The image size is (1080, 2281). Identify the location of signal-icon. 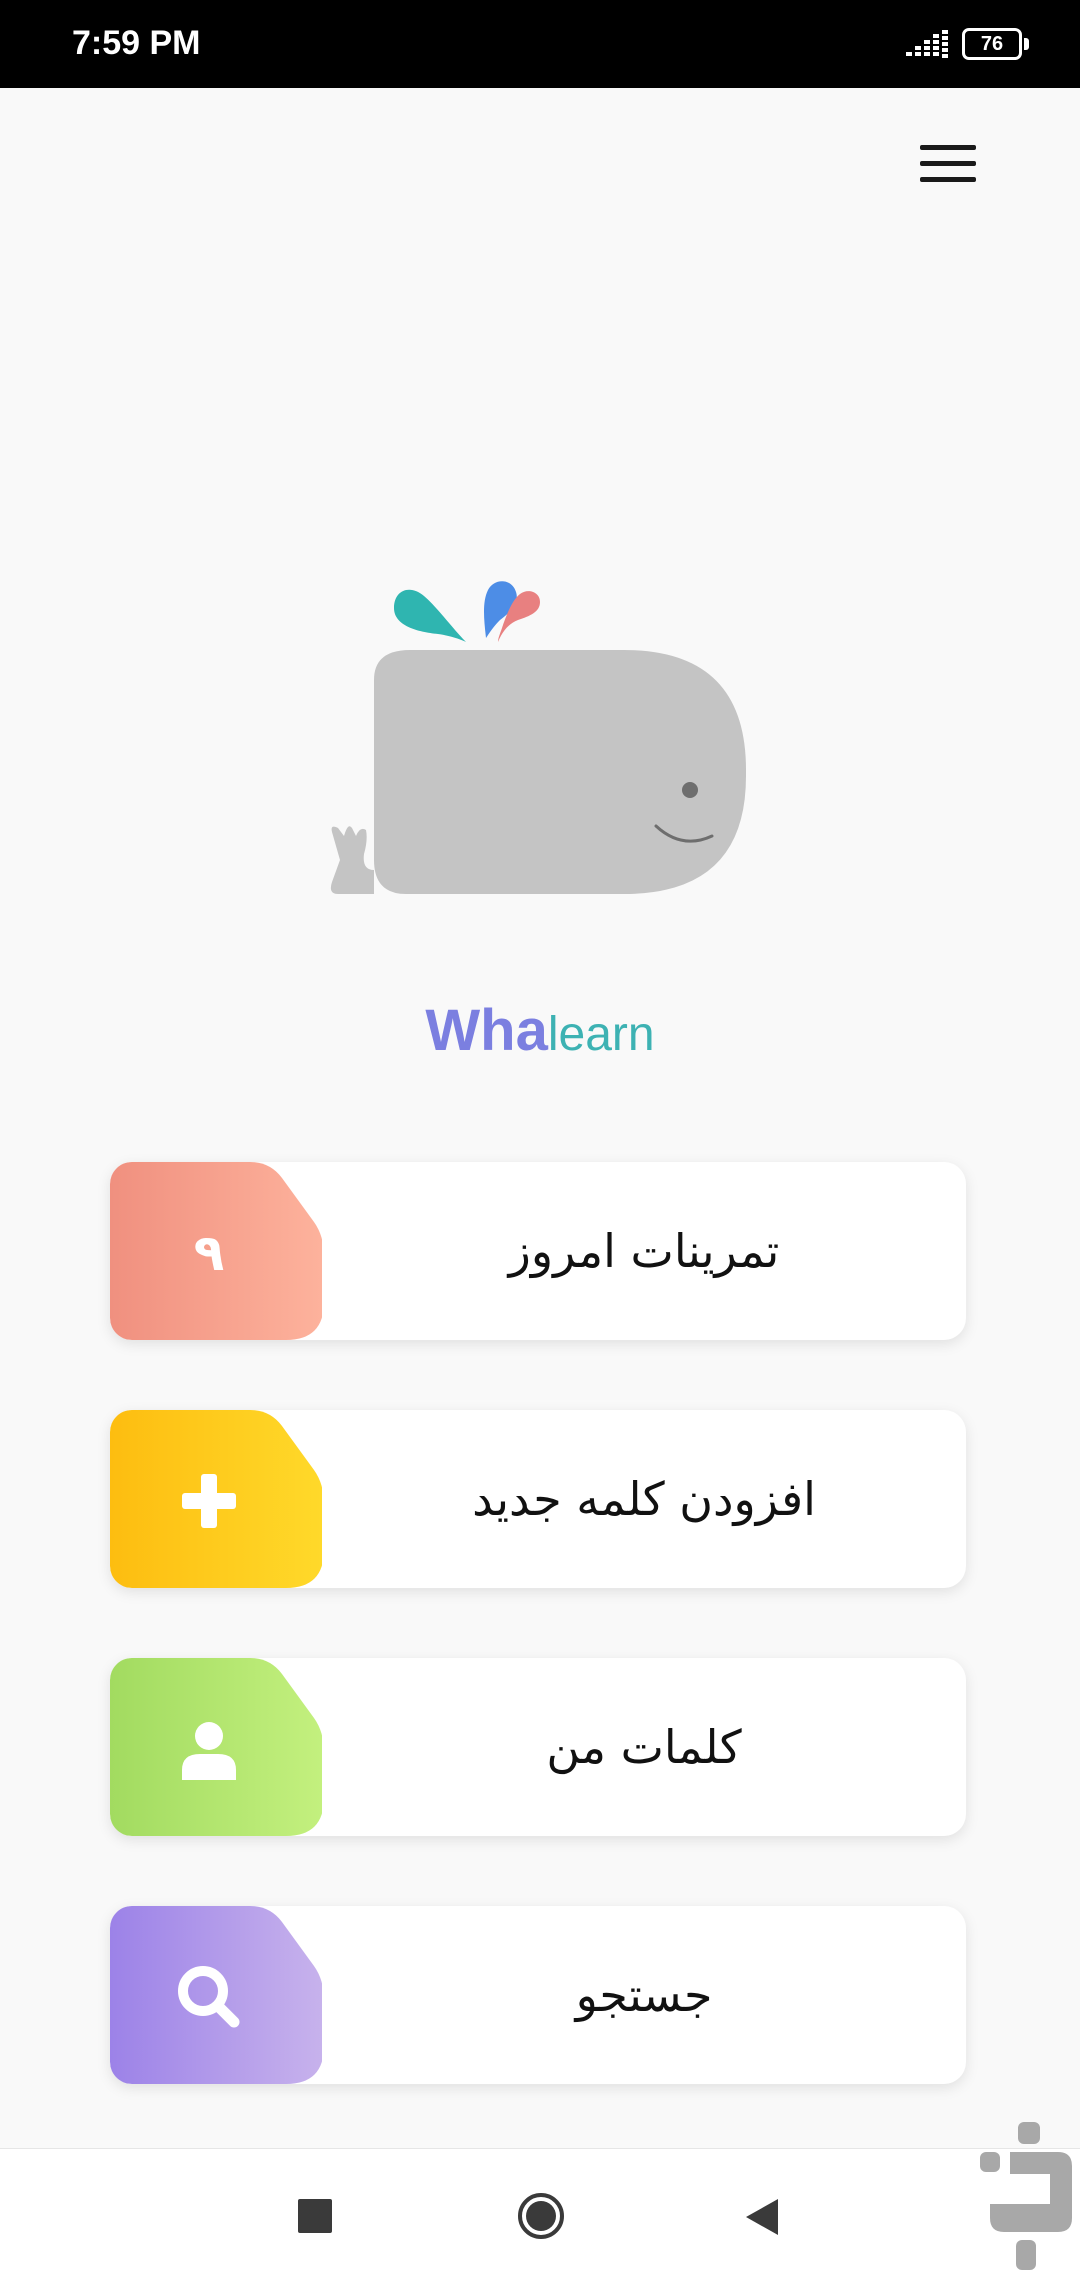
(927, 44).